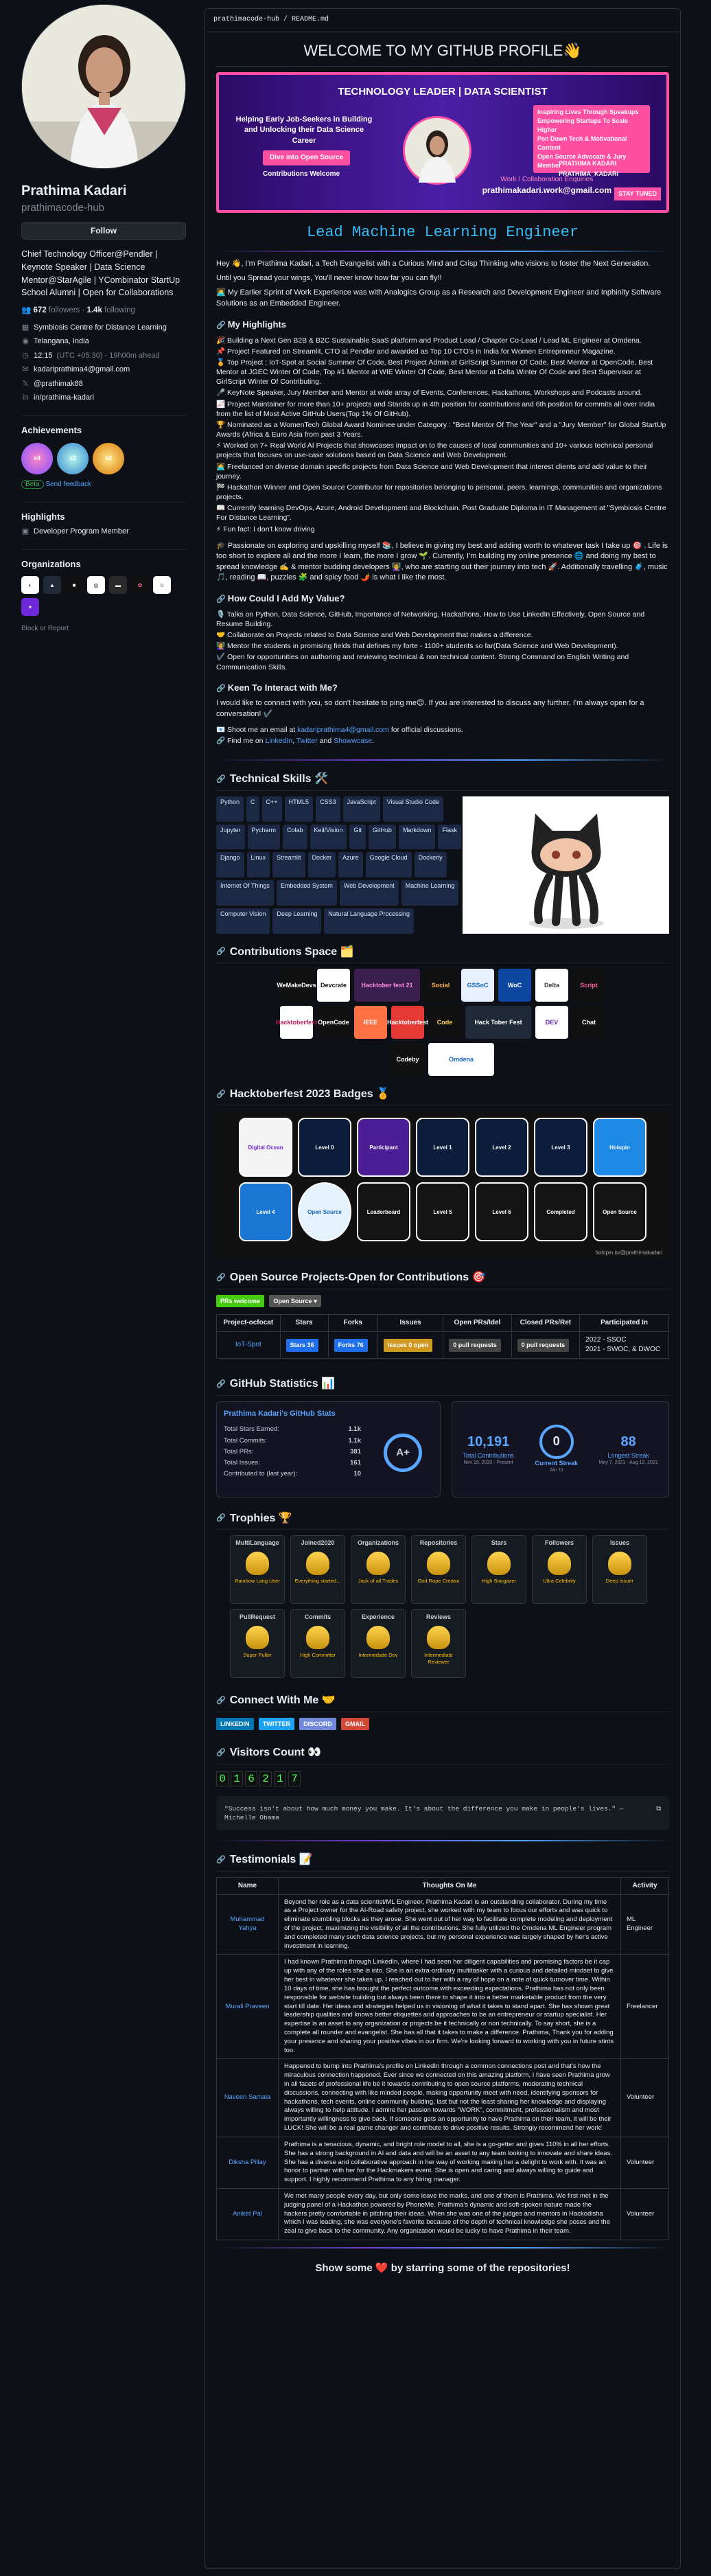 Image resolution: width=711 pixels, height=2576 pixels. I want to click on send-feedback-link: Send feedback, so click(68, 484).